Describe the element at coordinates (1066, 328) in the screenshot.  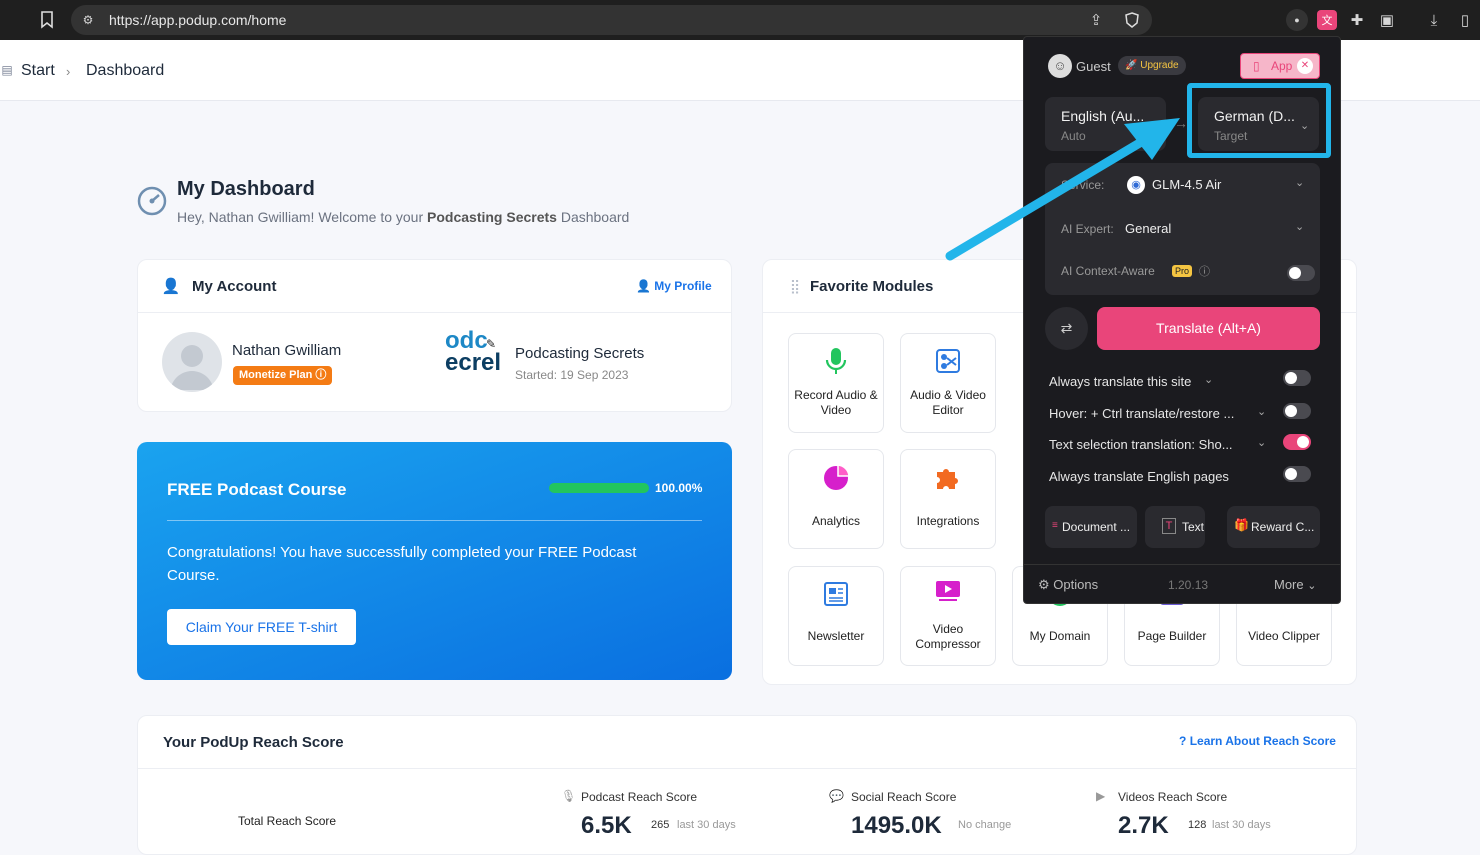
I see `translate-mode-icon: ⇄` at that location.